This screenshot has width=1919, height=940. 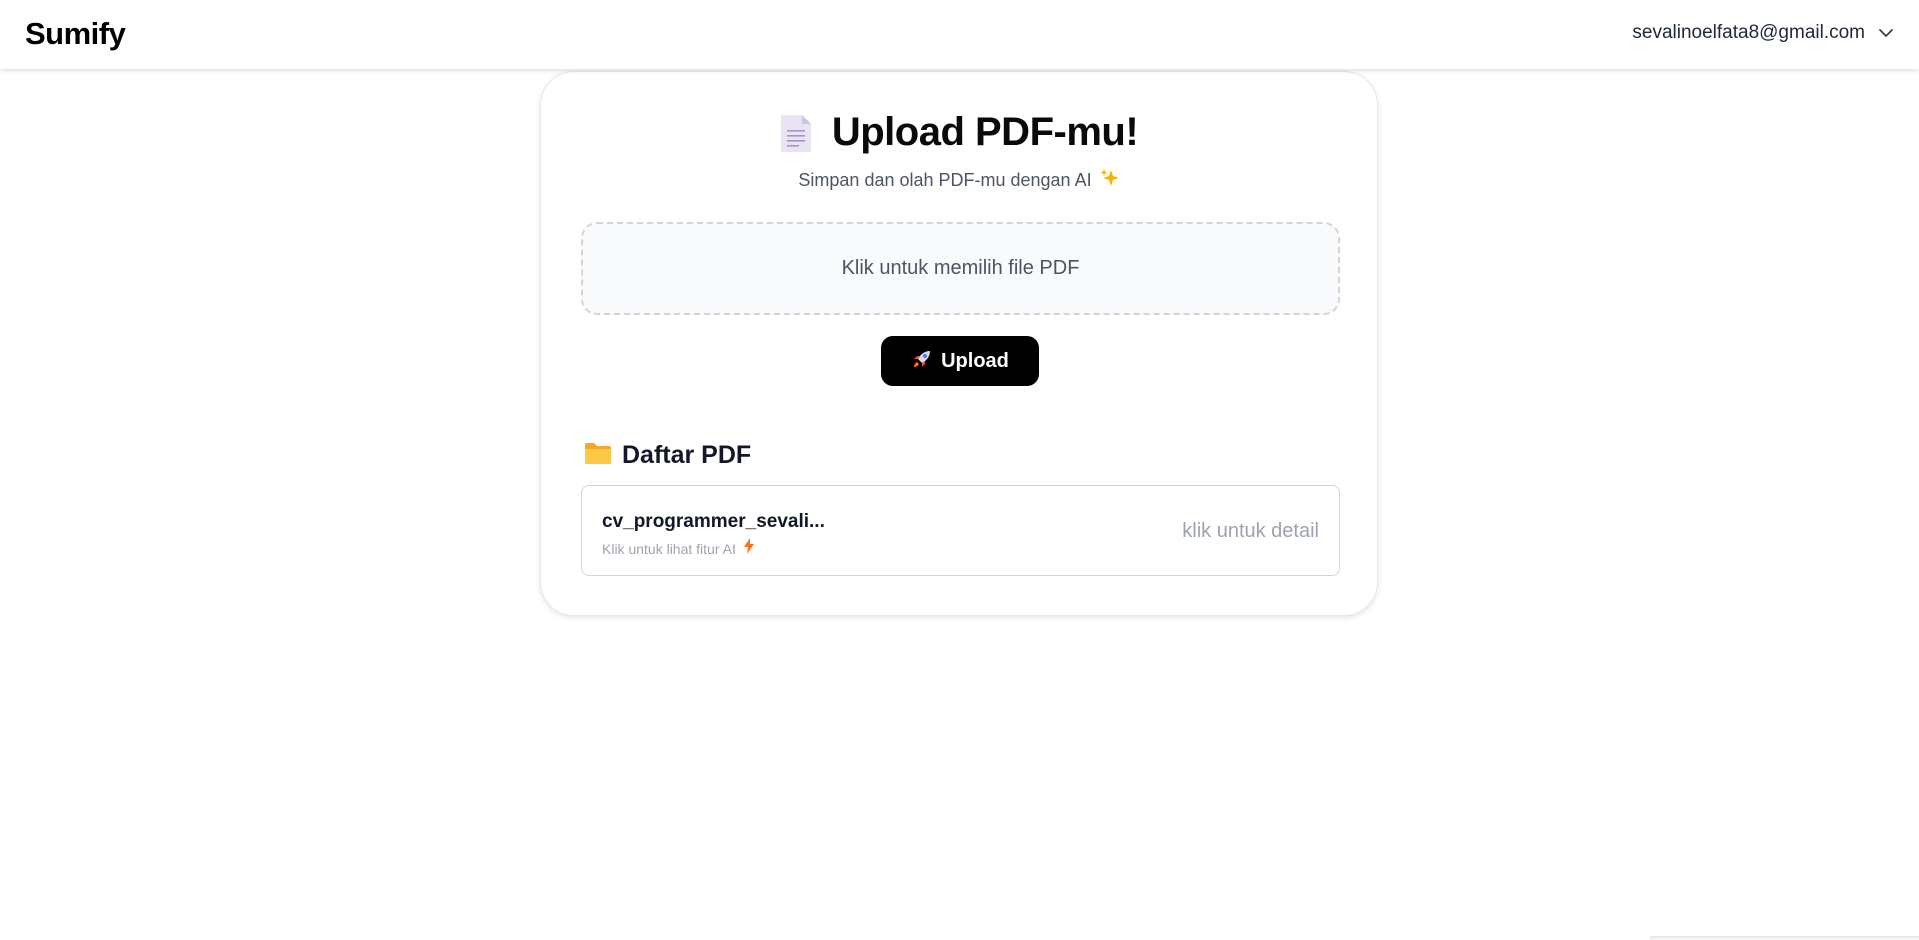 I want to click on subtitle-row: Simpan dan olah PDF-mu dengan AI, so click(x=959, y=180).